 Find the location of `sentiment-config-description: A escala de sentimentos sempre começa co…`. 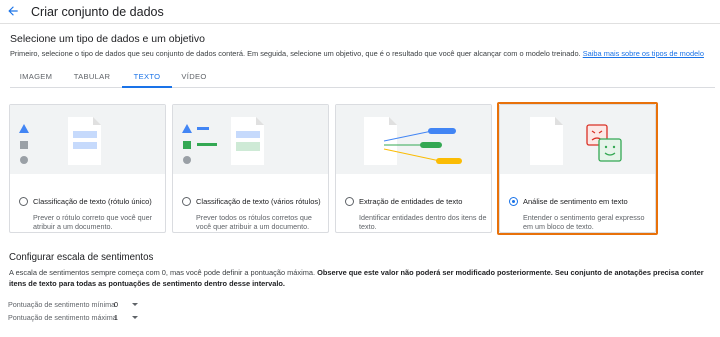

sentiment-config-description: A escala de sentimentos sempre começa co… is located at coordinates (356, 278).